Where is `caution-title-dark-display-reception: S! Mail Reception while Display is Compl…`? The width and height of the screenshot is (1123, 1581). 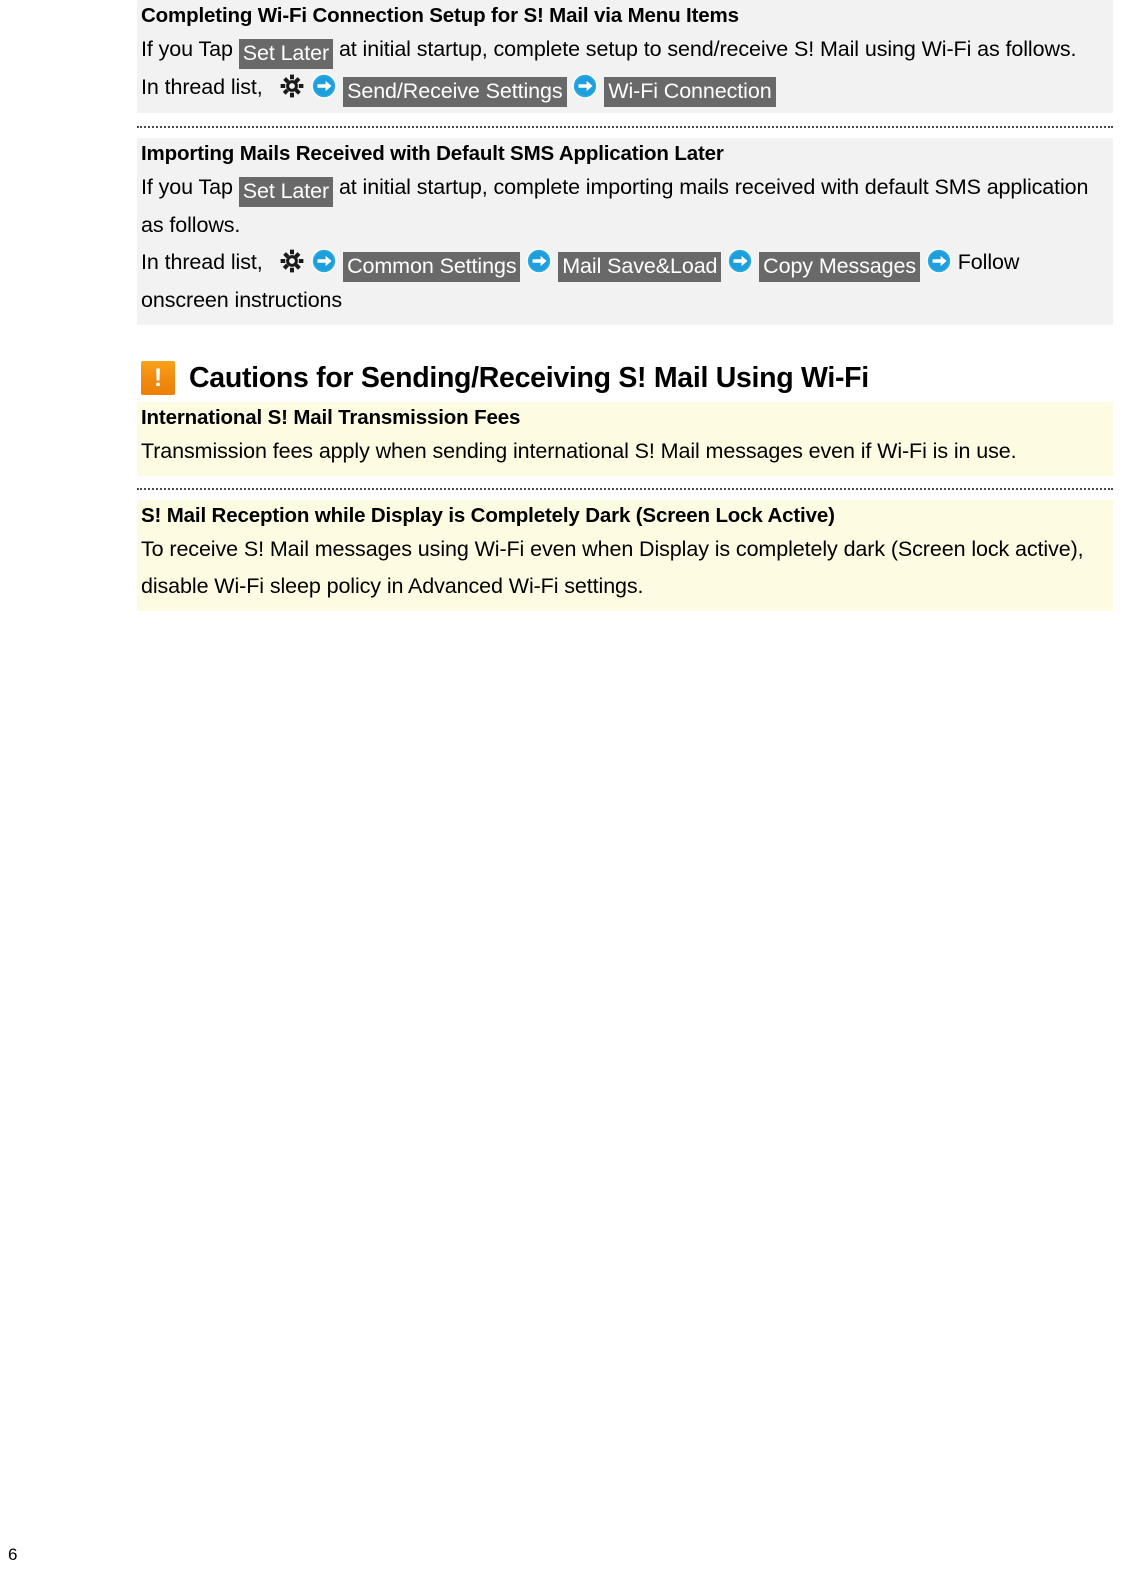 caution-title-dark-display-reception: S! Mail Reception while Display is Compl… is located at coordinates (488, 515).